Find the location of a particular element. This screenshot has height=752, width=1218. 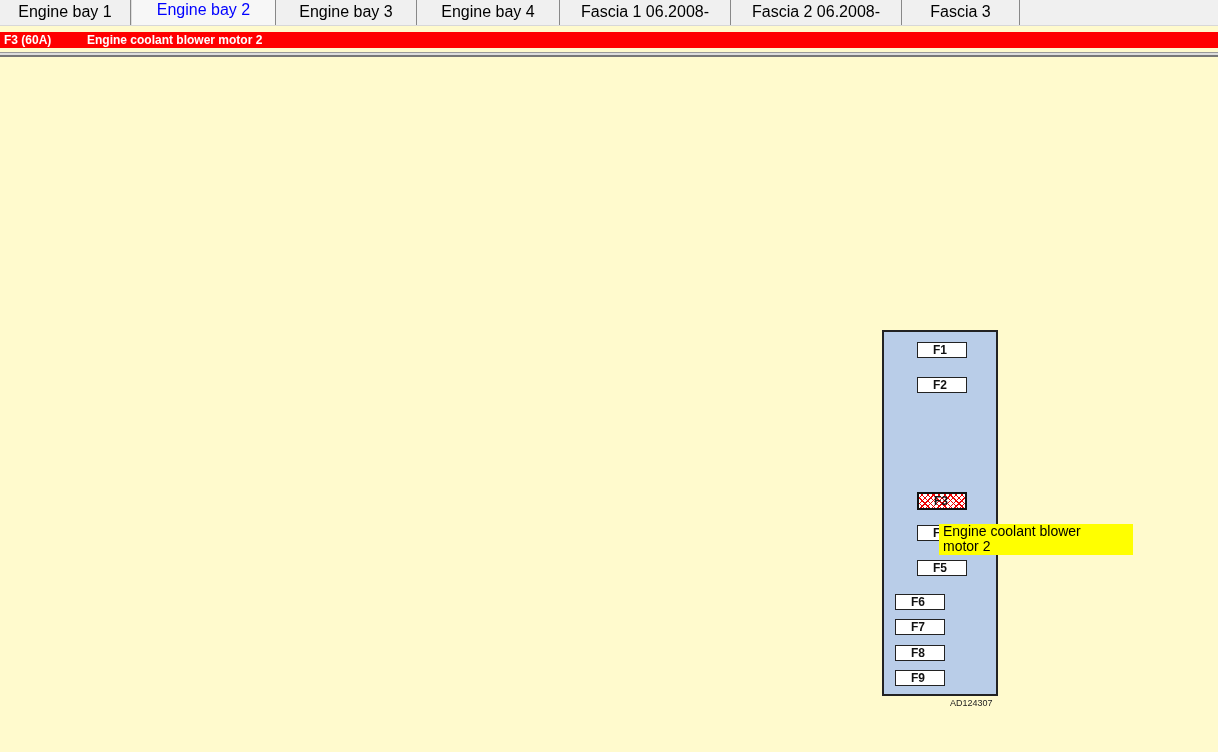

fuse-code: F3 (60A) is located at coordinates (28, 40).